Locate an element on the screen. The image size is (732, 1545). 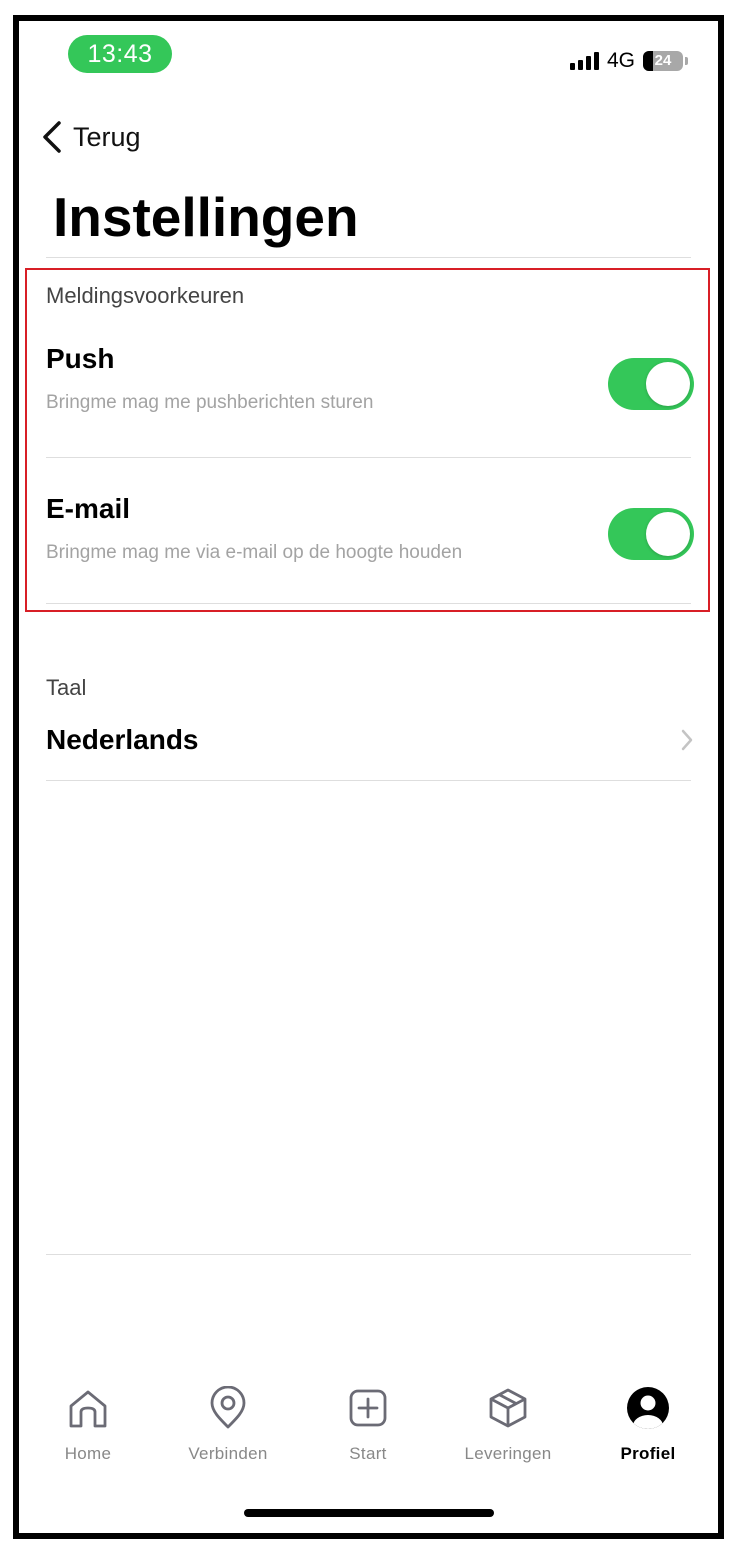
status-indicators: 4G 24 is located at coordinates (628, 61).